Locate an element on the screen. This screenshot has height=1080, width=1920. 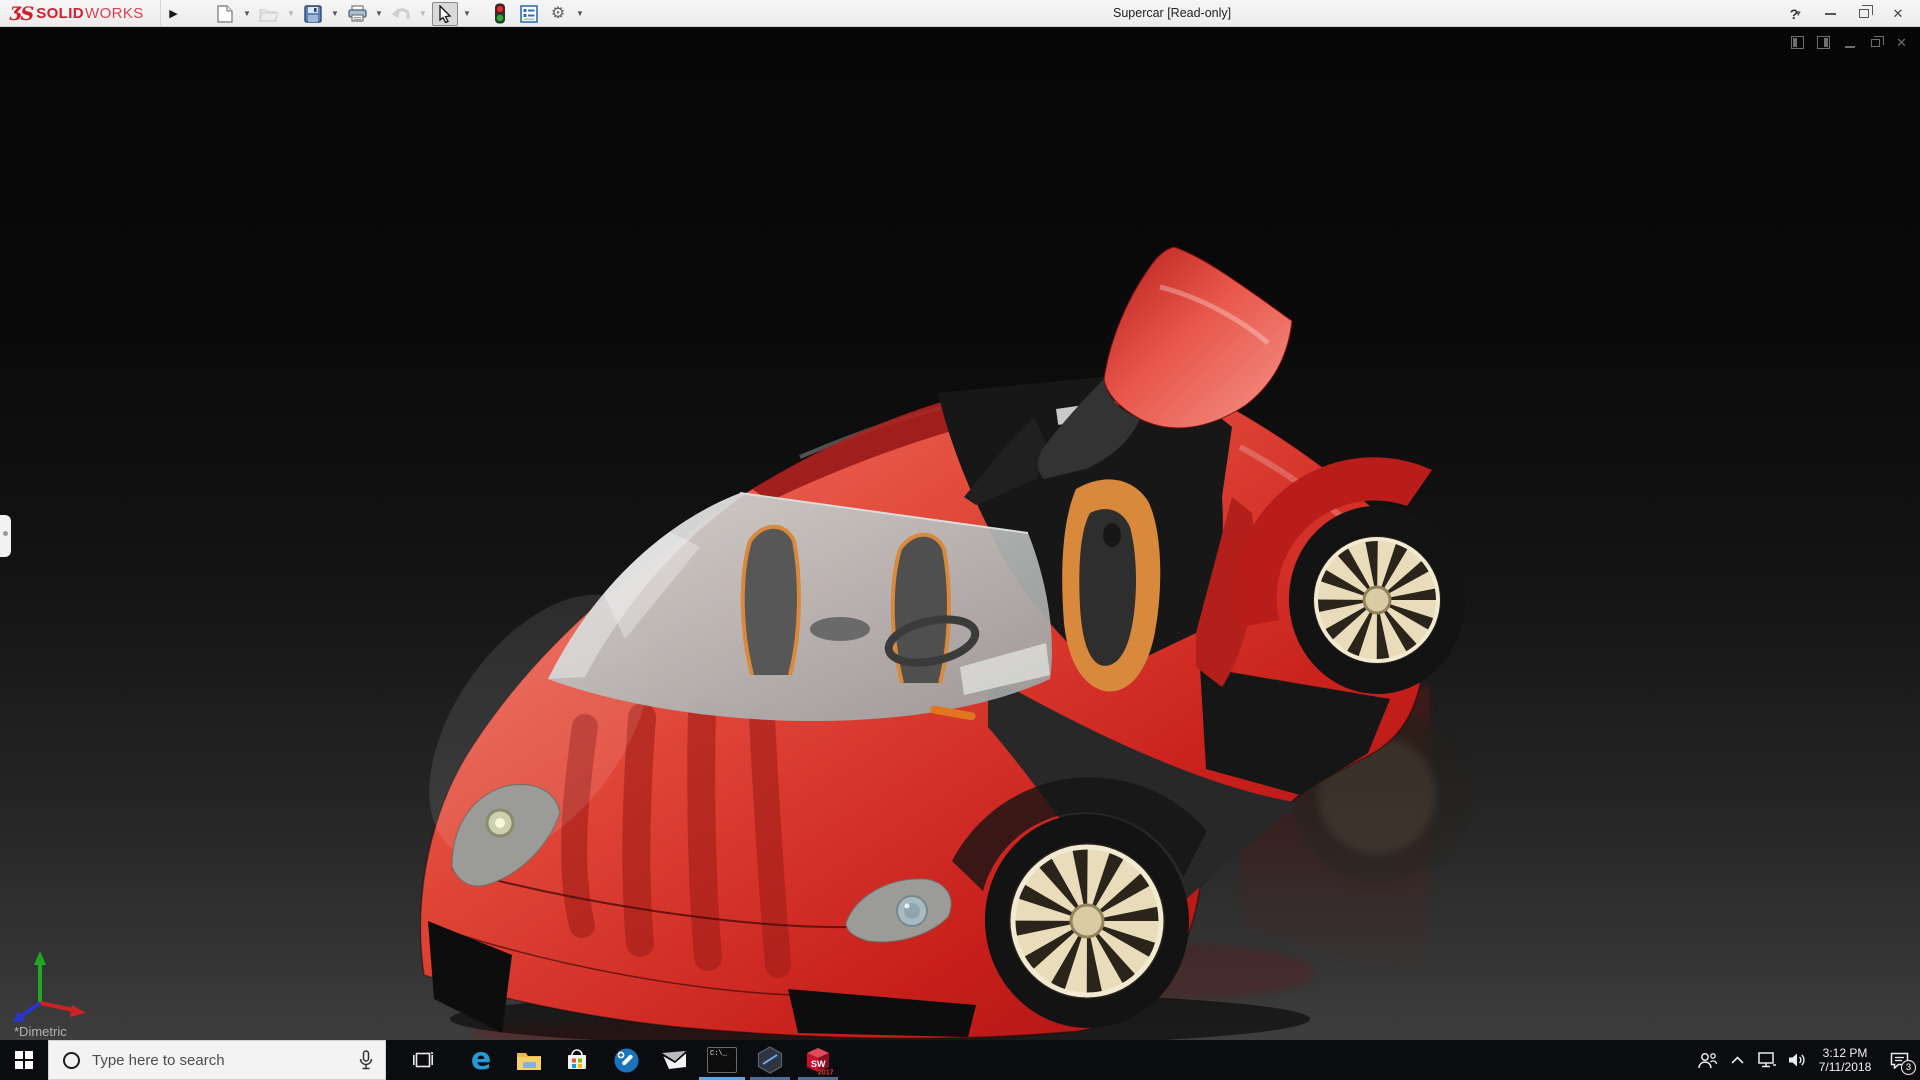
taskbar-microsoft-edge: e is located at coordinates (481, 1060).